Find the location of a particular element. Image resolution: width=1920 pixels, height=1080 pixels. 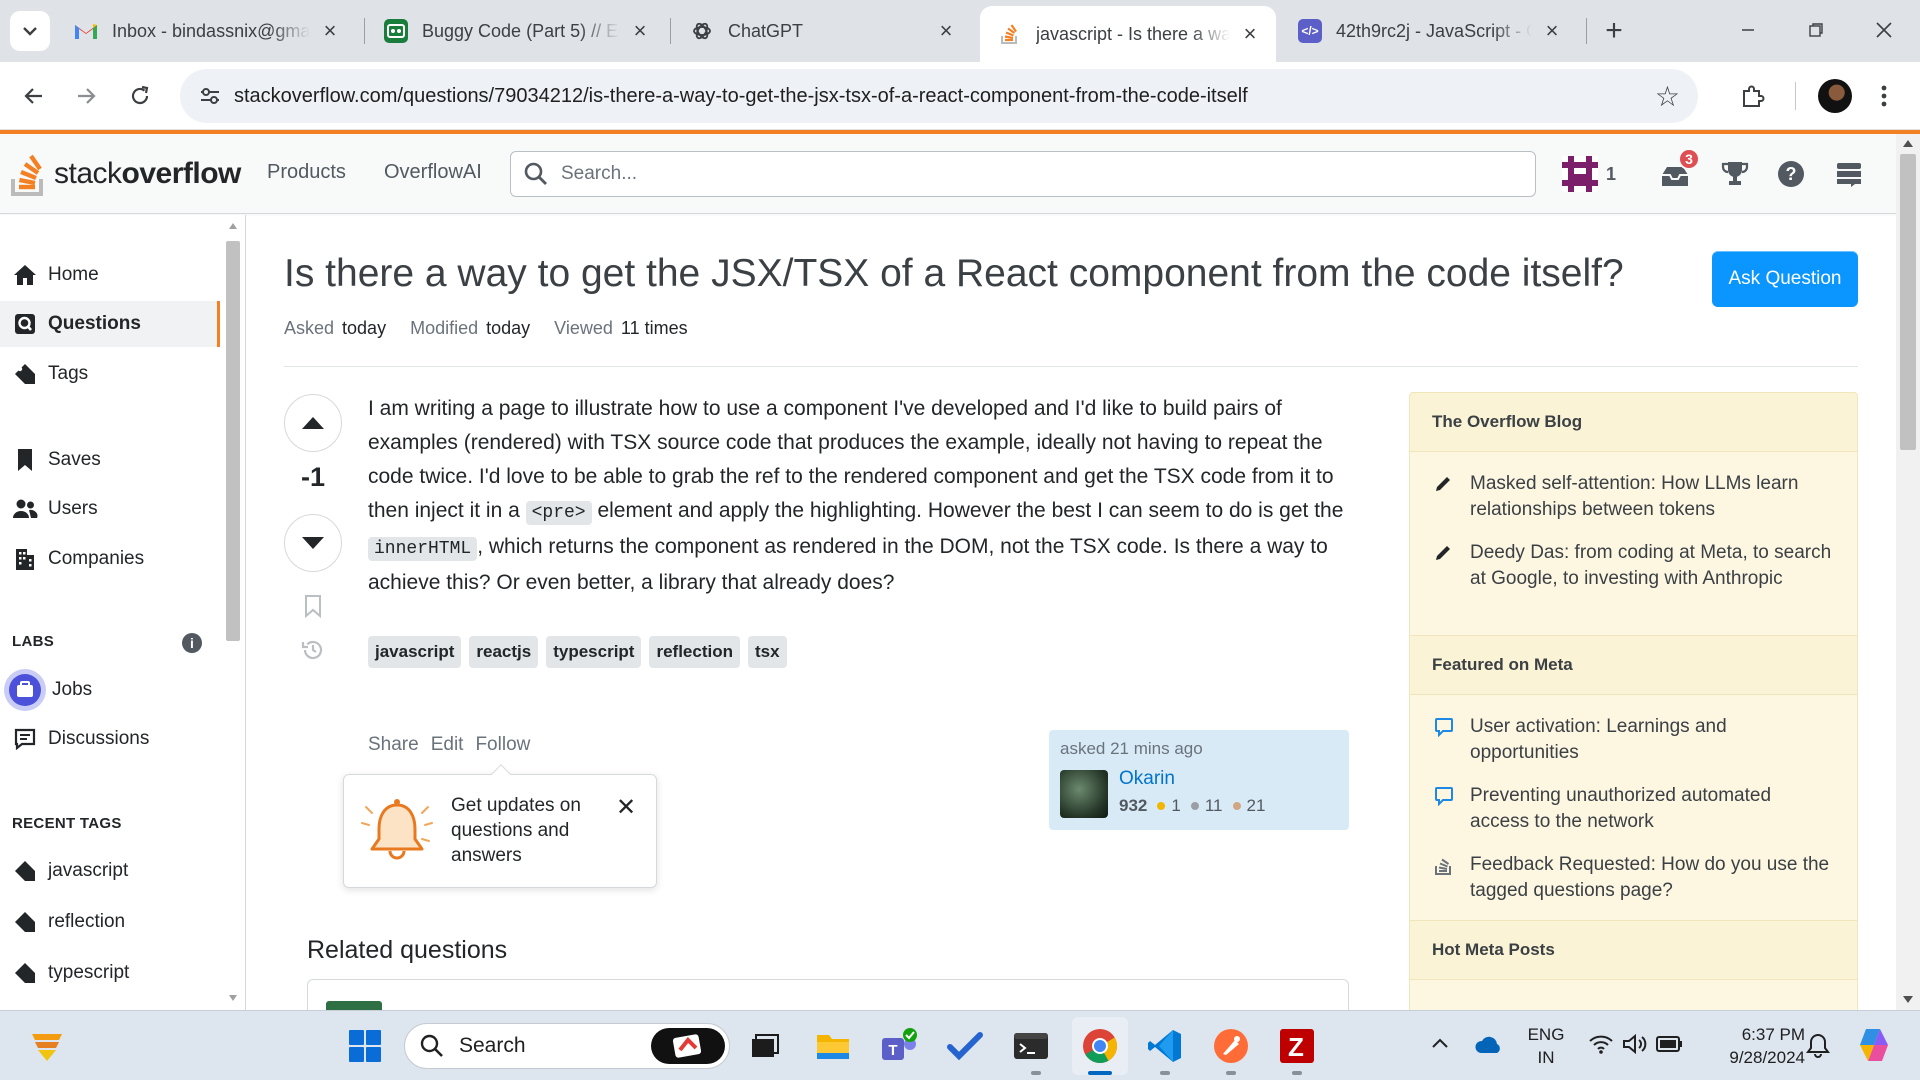

downvote-button is located at coordinates (313, 543).